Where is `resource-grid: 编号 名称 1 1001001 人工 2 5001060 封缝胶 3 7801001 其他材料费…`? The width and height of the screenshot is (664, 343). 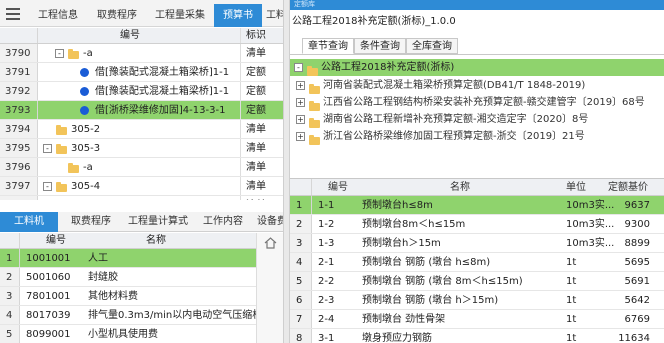 resource-grid: 编号 名称 1 1001001 人工 2 5001060 封缝胶 3 7801001 其他材料费… is located at coordinates (128, 288).